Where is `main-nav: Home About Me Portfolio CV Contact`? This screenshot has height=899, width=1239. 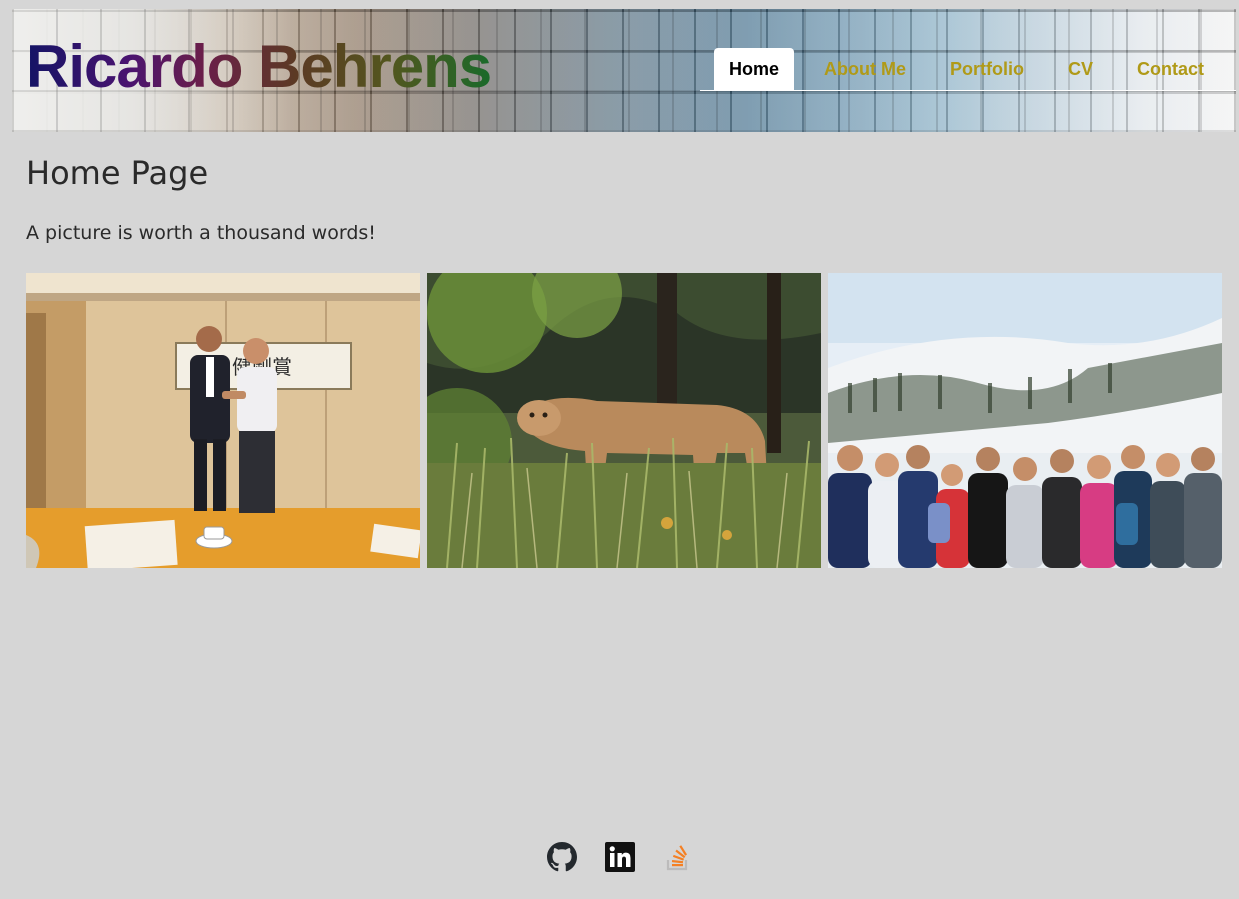 main-nav: Home About Me Portfolio CV Contact is located at coordinates (968, 69).